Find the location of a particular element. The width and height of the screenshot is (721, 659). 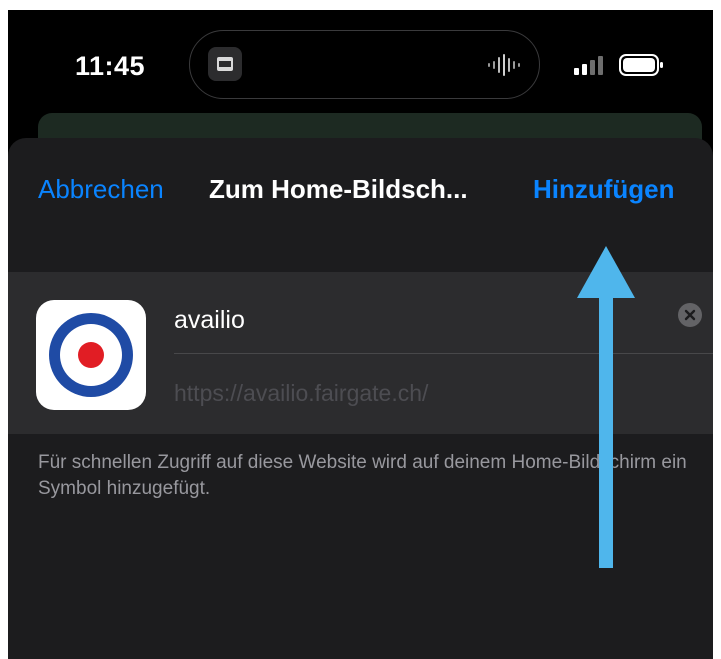

island-app-icon is located at coordinates (225, 64).